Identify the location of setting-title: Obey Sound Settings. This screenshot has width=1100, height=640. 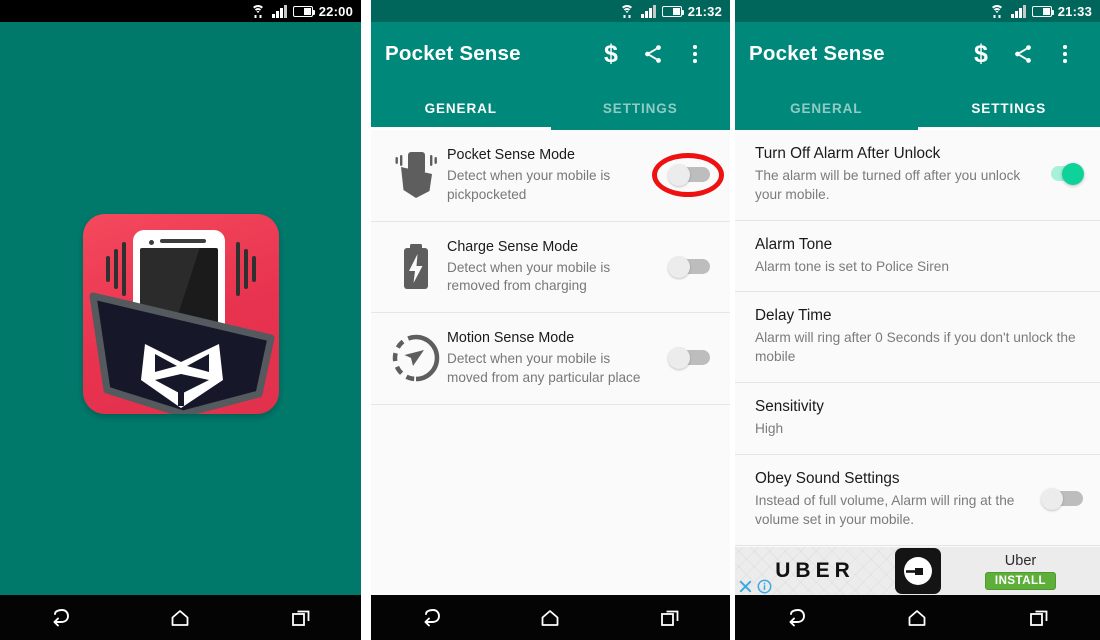
(827, 478).